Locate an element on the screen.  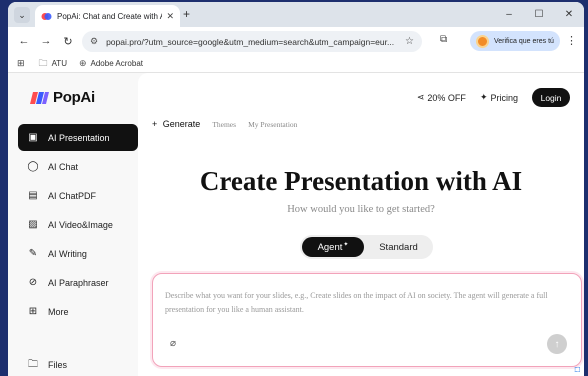
mode-label: Agent is located at coordinates (330, 247).